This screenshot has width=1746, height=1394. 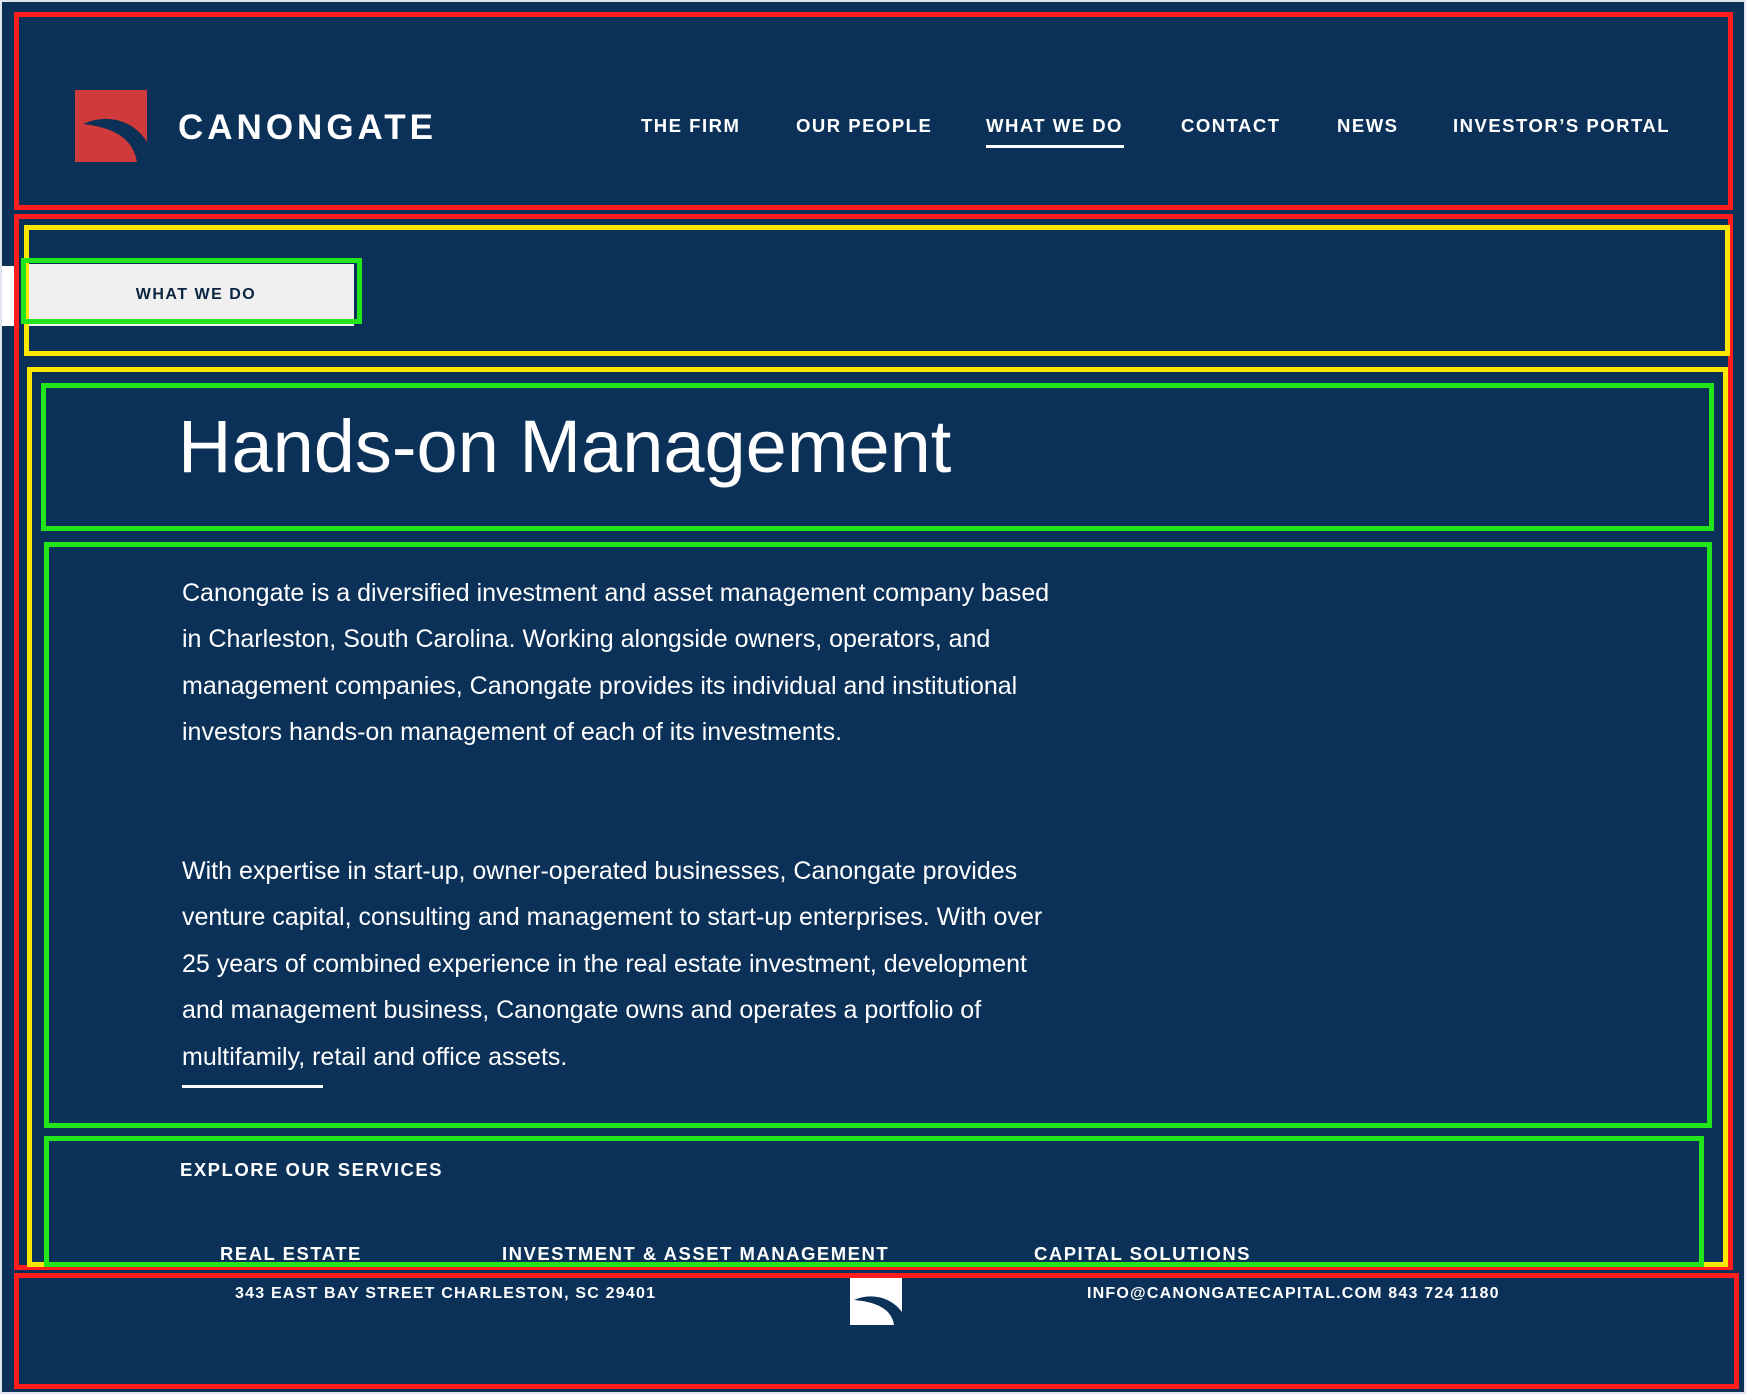 What do you see at coordinates (1142, 1254) in the screenshot?
I see `service-link-capital-solutions: CAPITAL SOLUTIONS` at bounding box center [1142, 1254].